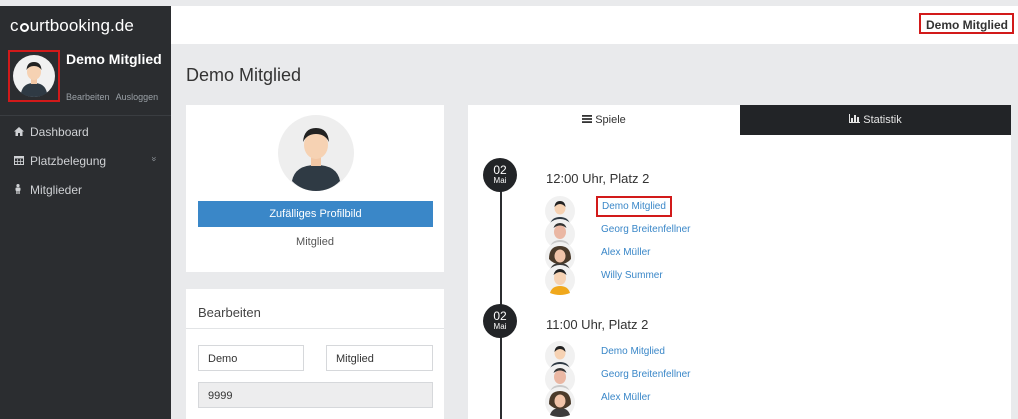 Image resolution: width=1018 pixels, height=419 pixels. What do you see at coordinates (14, 25) in the screenshot?
I see `brand-text-start: c` at bounding box center [14, 25].